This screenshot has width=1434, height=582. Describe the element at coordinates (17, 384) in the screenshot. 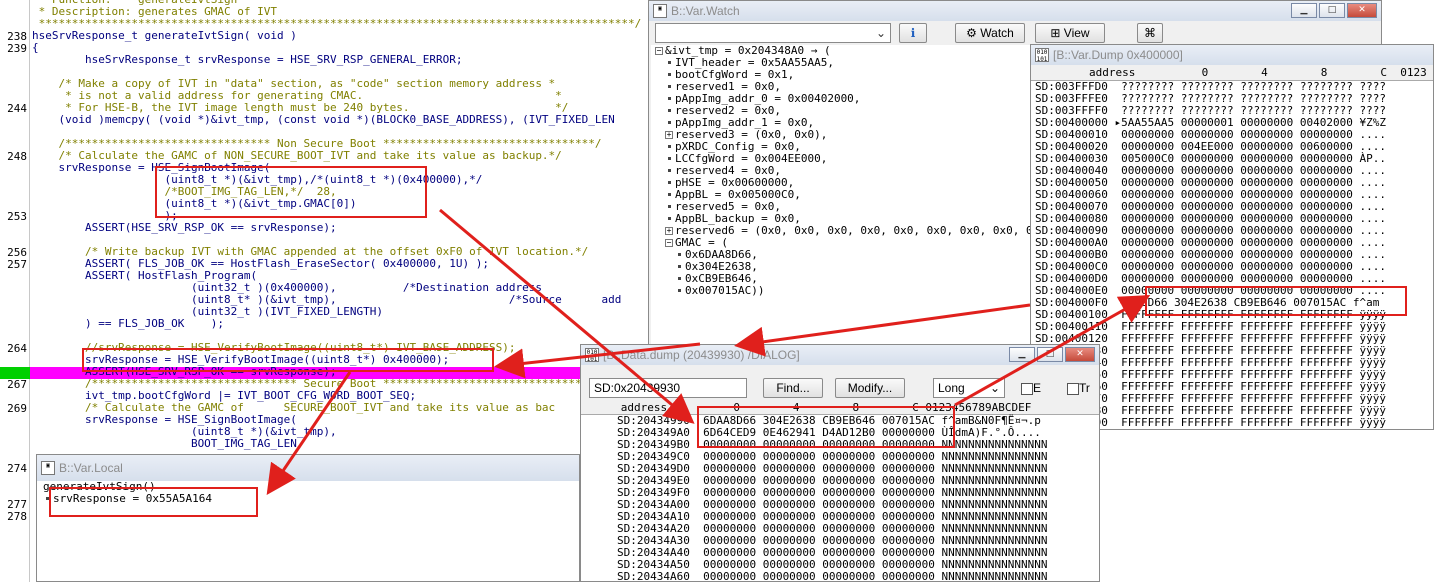

I see `line-number: 267` at that location.